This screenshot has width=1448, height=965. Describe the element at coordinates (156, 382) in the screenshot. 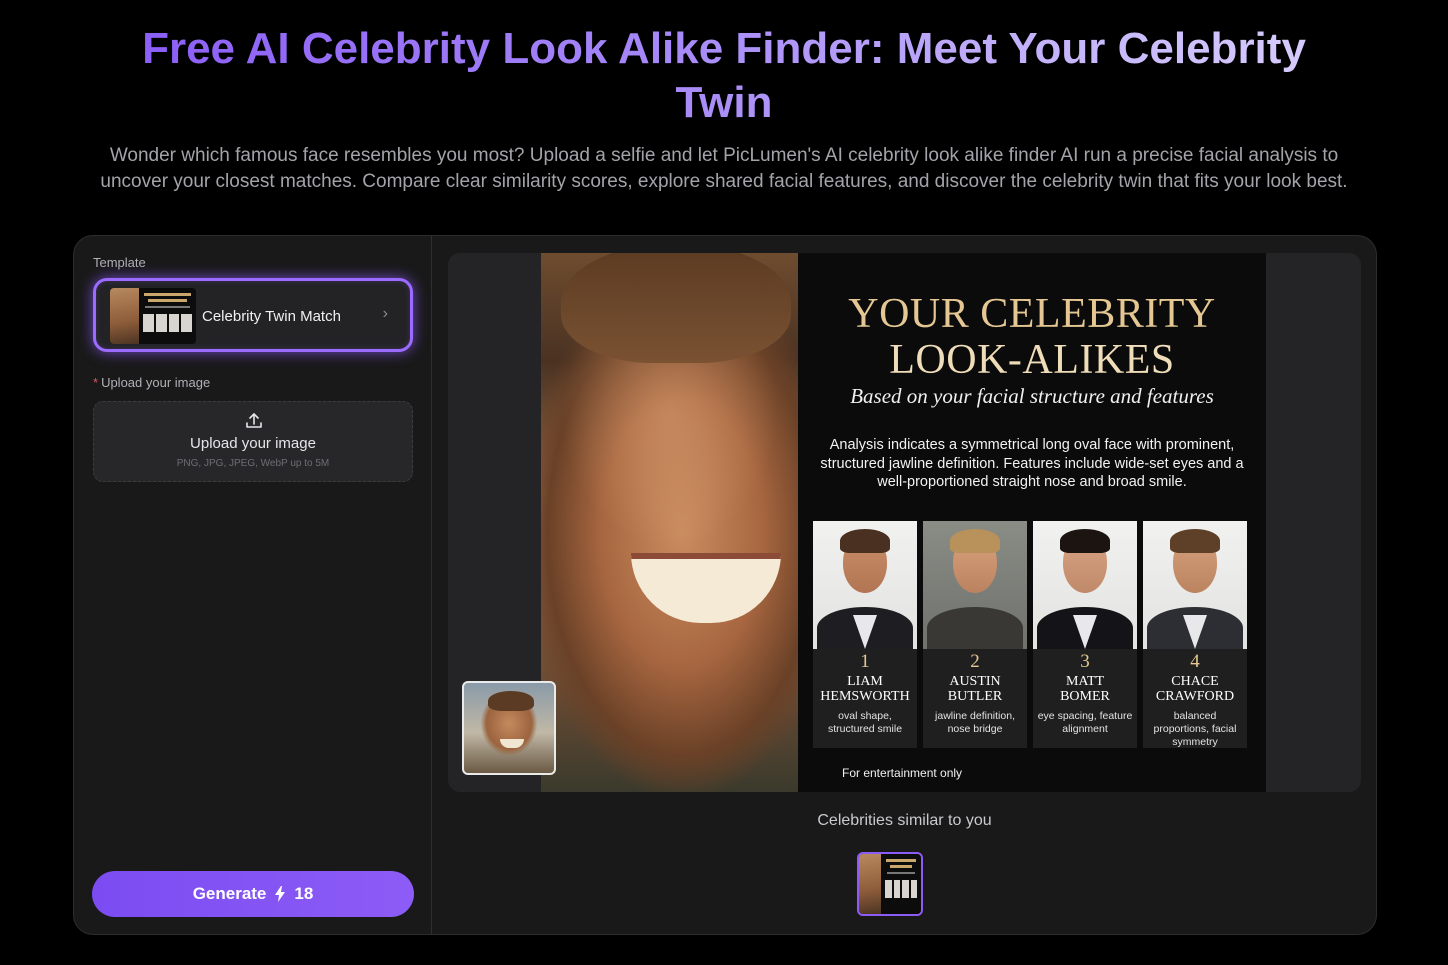

I see `upload-label-text: Upload your image` at that location.